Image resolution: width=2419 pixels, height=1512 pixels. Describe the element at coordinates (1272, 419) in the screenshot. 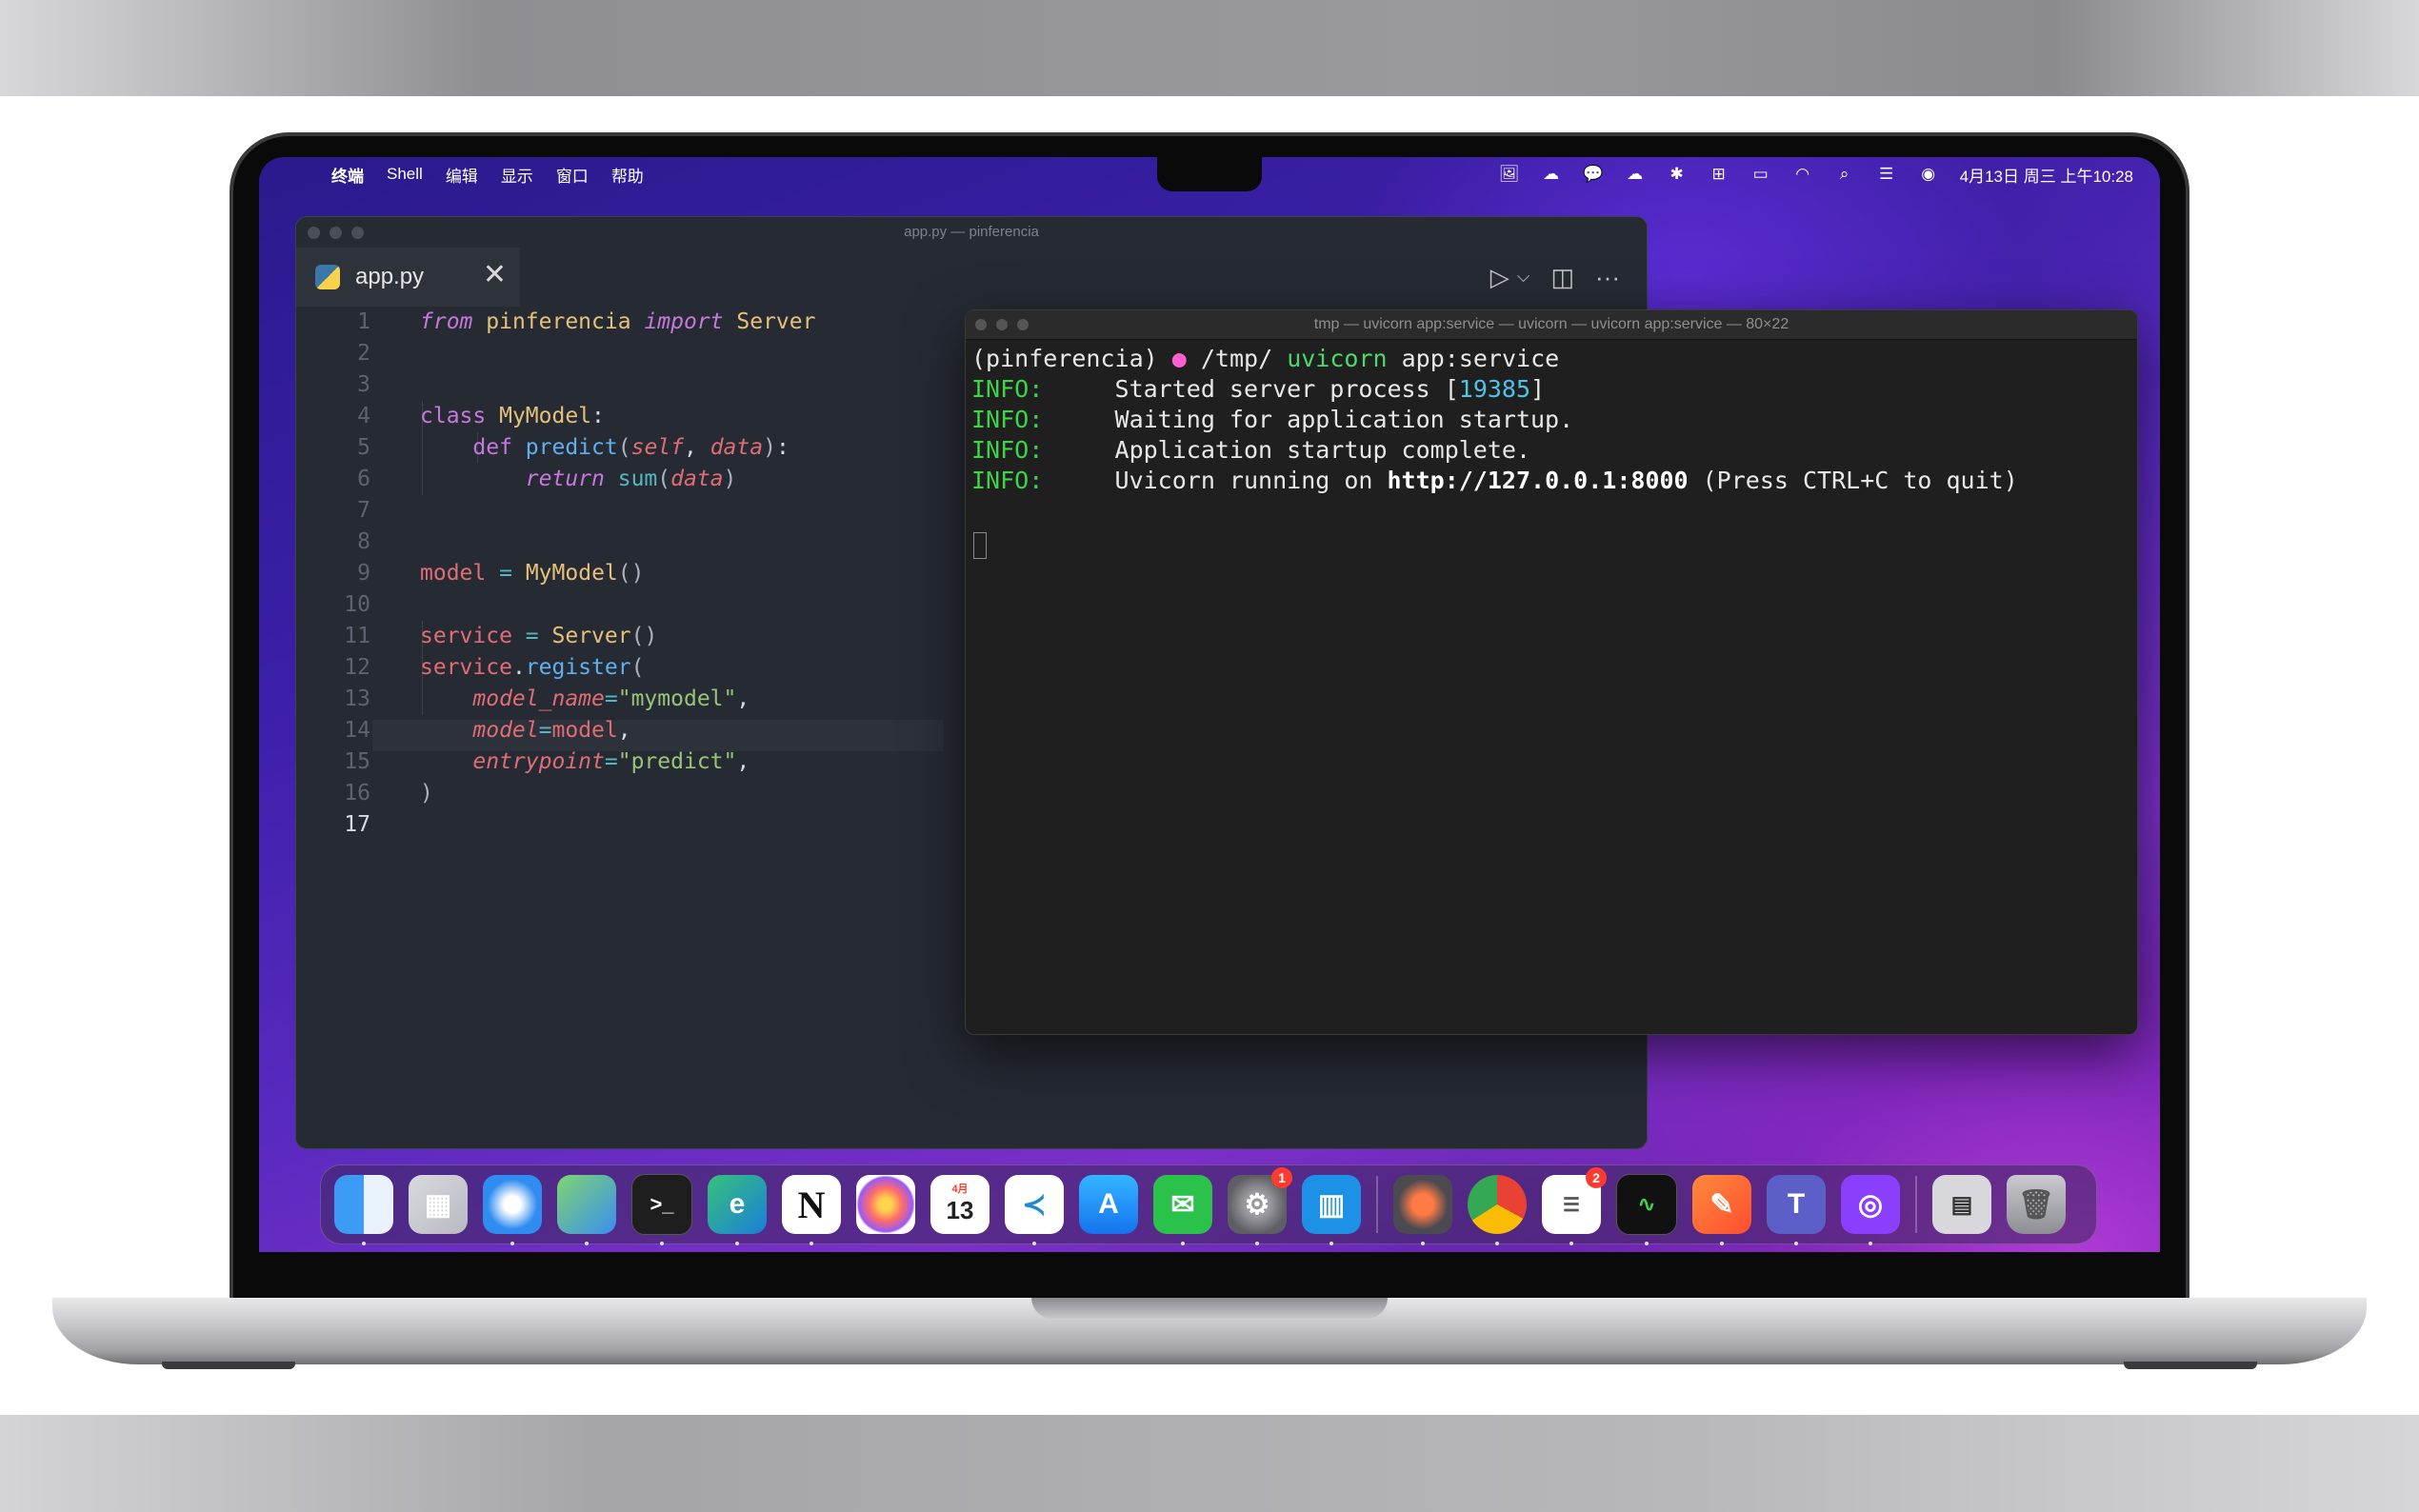

I see `terminal-log-line: INFO: Waiting for application startup.` at that location.